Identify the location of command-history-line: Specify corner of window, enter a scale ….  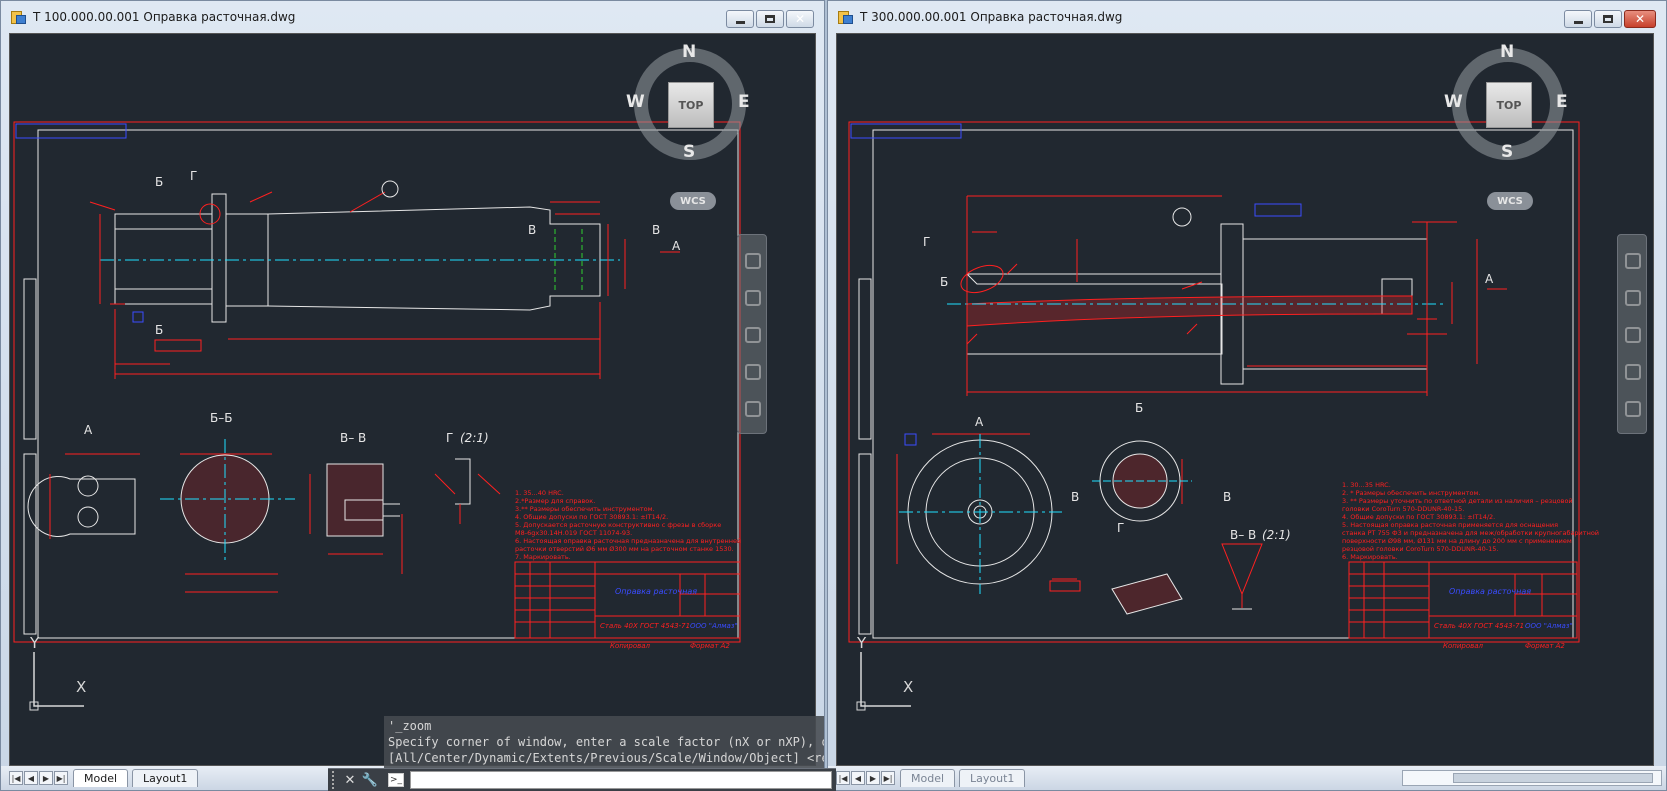
(606, 742).